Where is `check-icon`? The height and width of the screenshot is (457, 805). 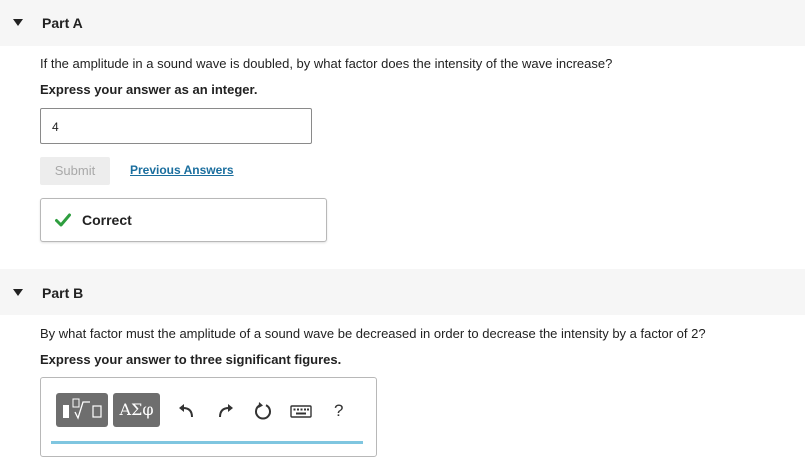
check-icon is located at coordinates (63, 220).